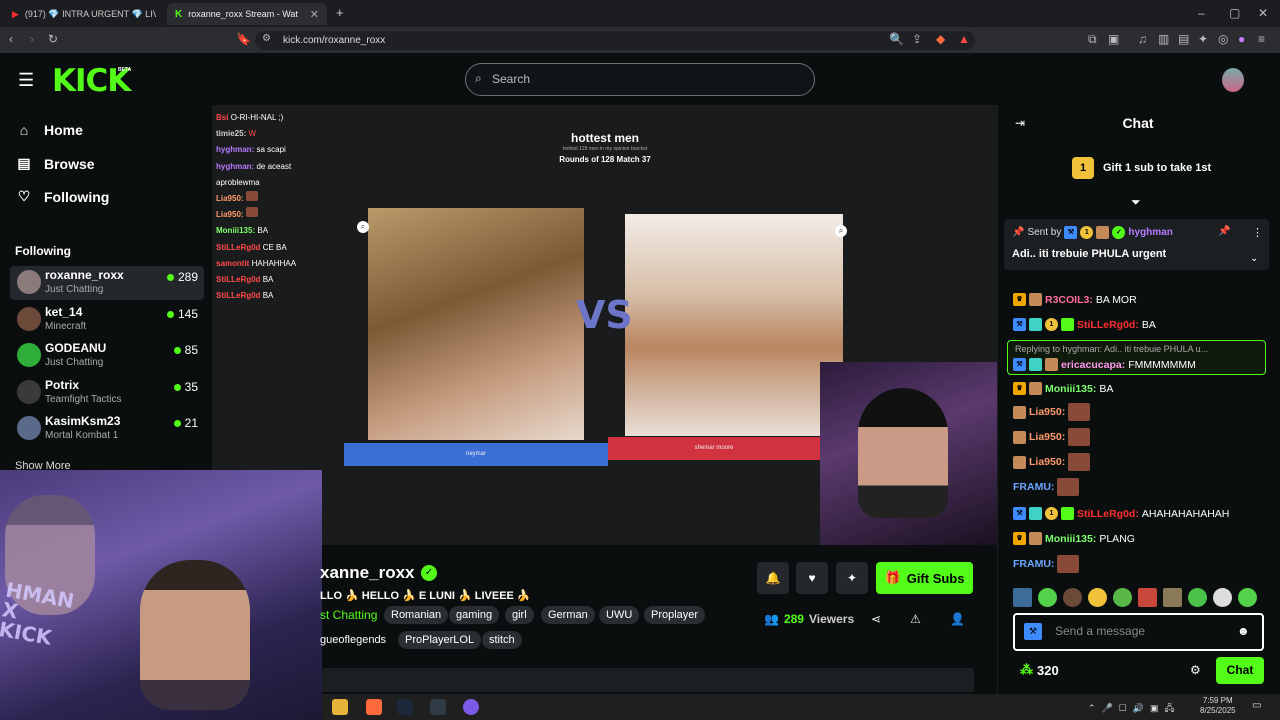 This screenshot has width=1280, height=720. I want to click on zoom-icon: 🔍, so click(896, 39).